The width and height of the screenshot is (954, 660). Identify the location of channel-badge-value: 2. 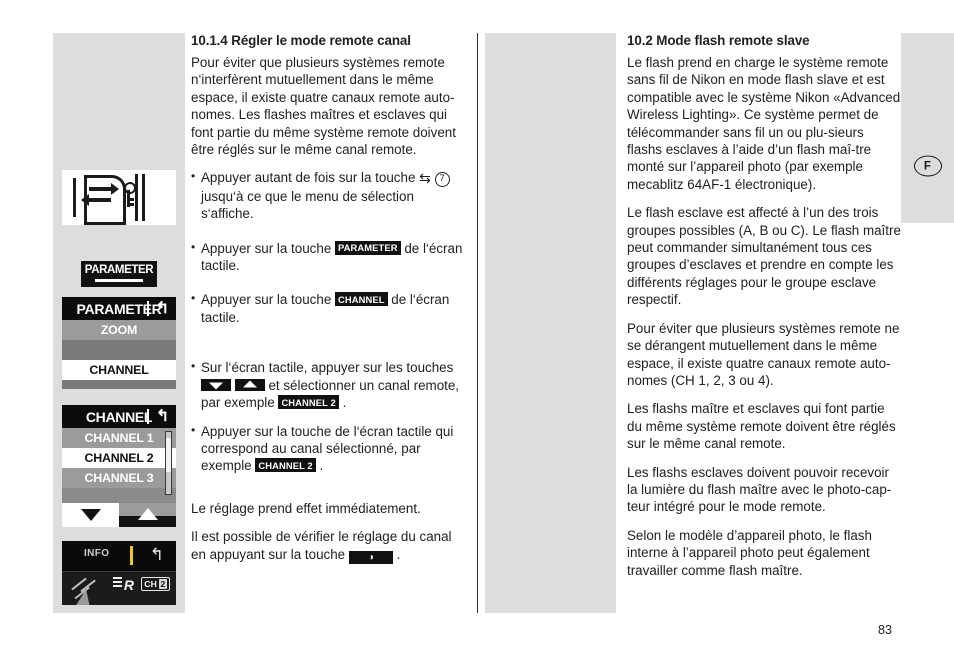
(163, 584).